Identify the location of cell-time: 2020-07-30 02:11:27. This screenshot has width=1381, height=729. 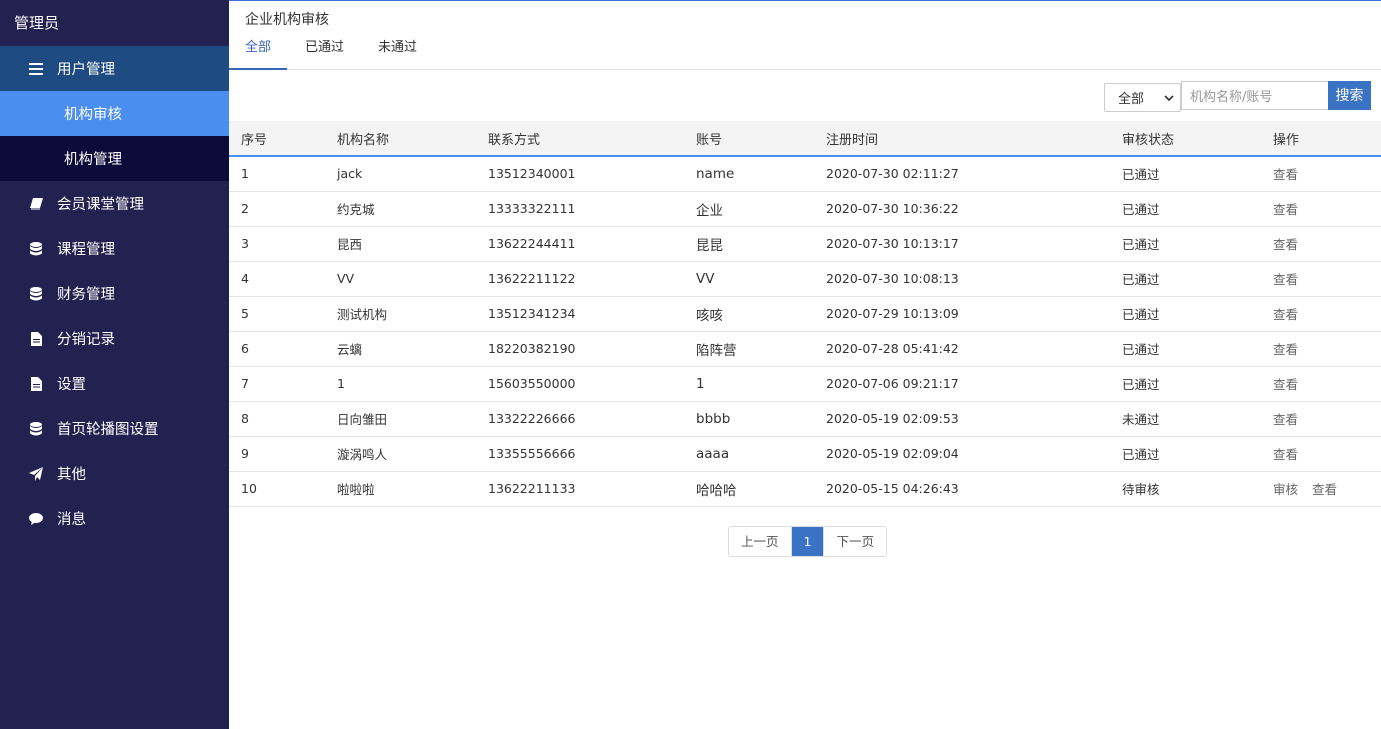
(892, 174).